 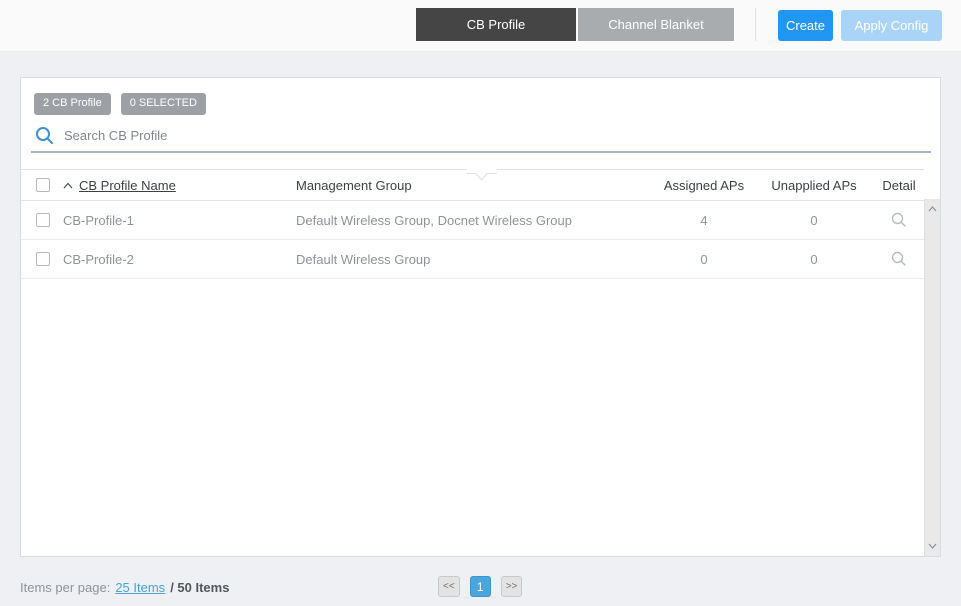 What do you see at coordinates (755, 24) in the screenshot?
I see `toolbar-divider` at bounding box center [755, 24].